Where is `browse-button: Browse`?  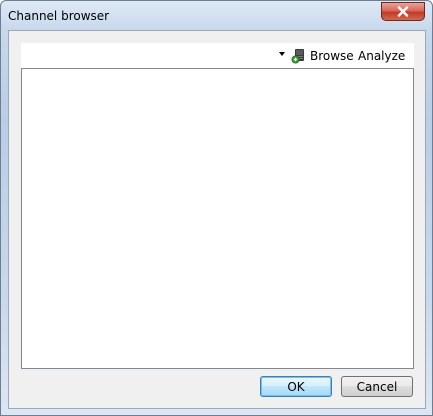 browse-button: Browse is located at coordinates (322, 55).